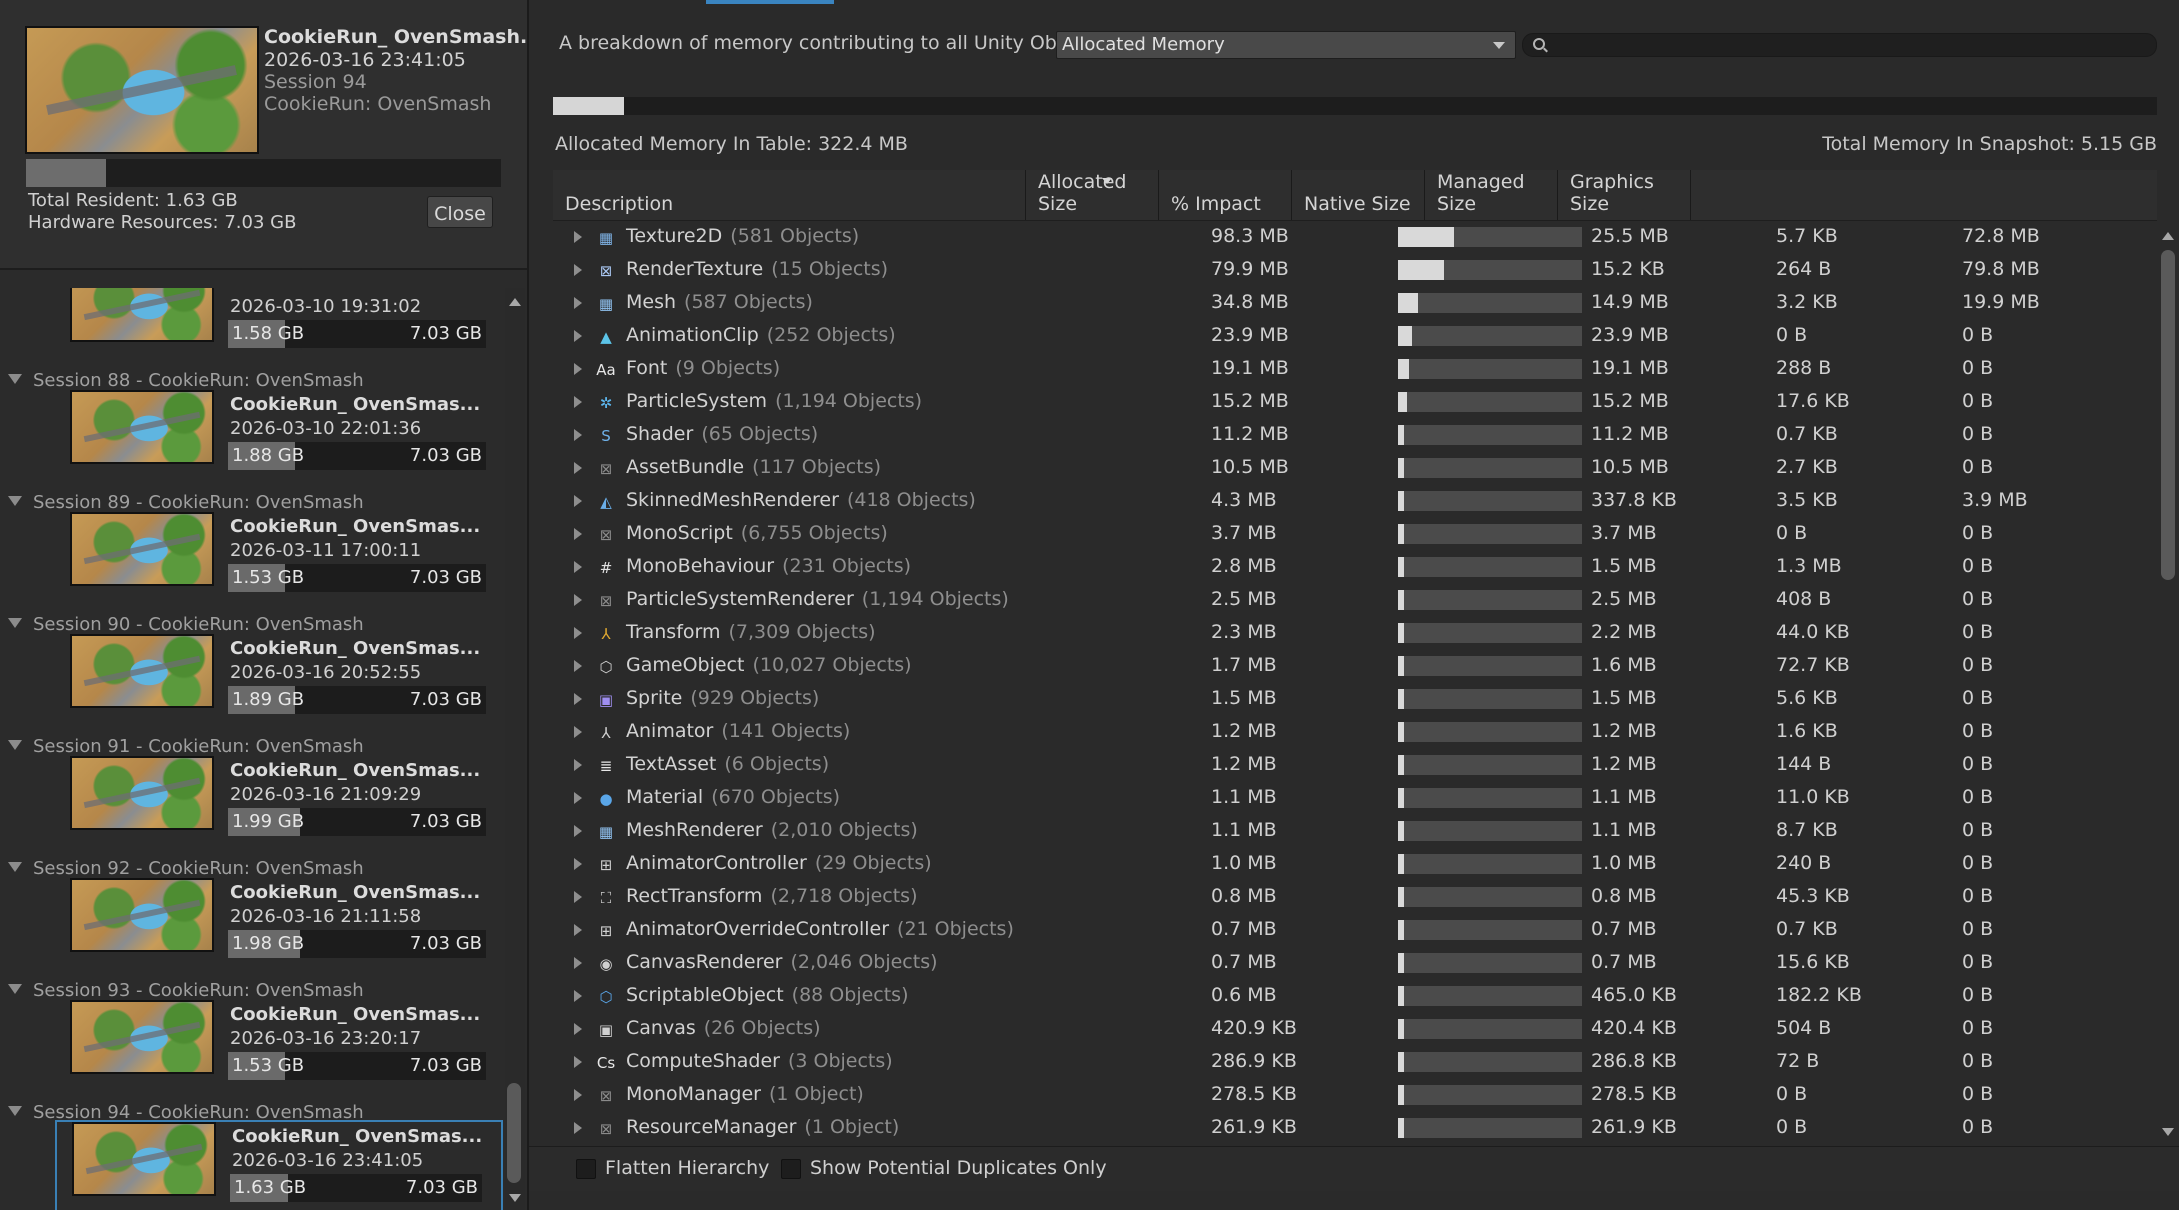 This screenshot has height=1210, width=2179. Describe the element at coordinates (1358, 195) in the screenshot. I see `column-native-size: Native Size` at that location.